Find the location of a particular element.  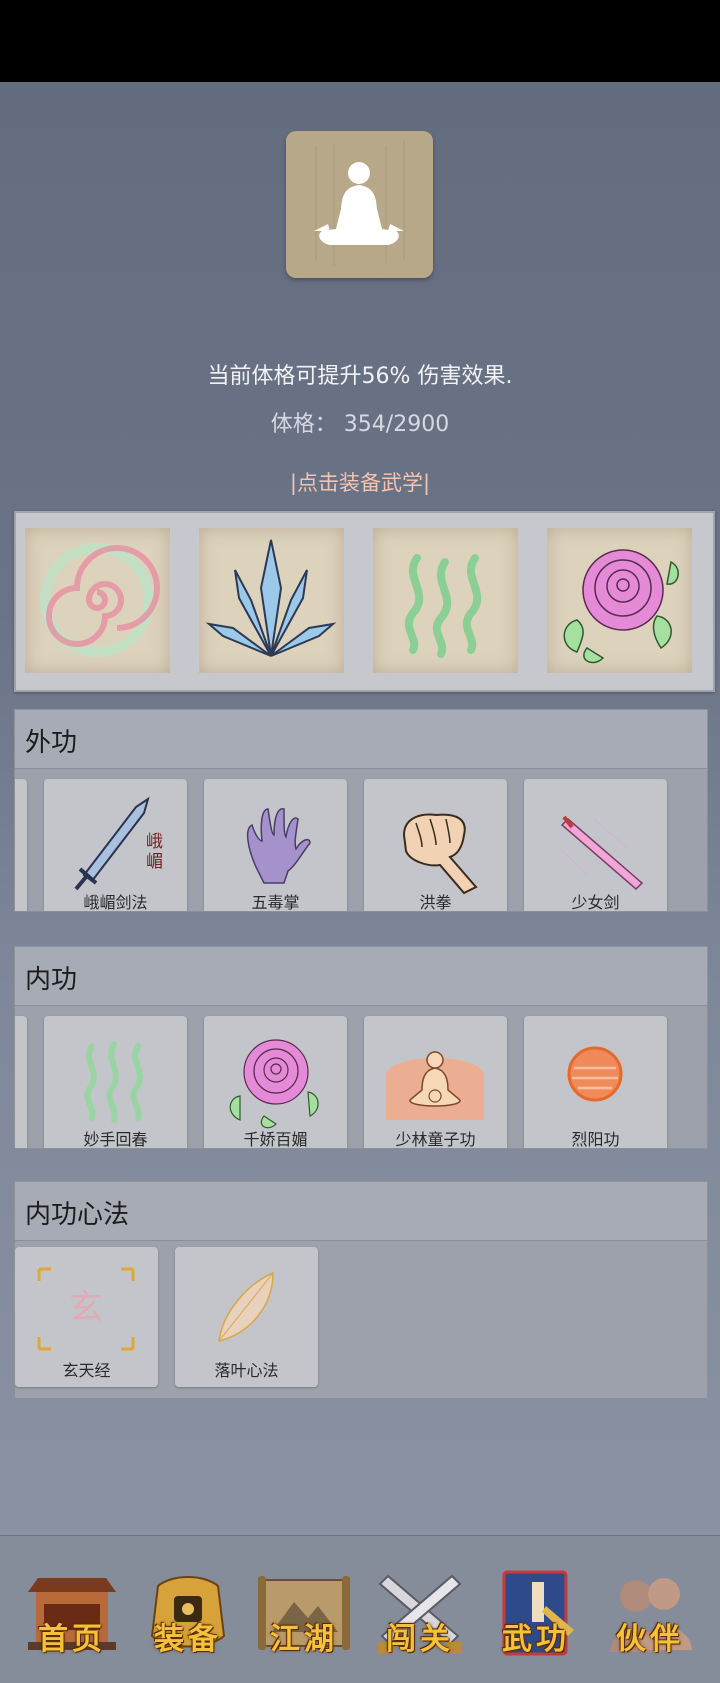

bonus-description: 当前体格可提升56% 伤害效果. is located at coordinates (360, 376).